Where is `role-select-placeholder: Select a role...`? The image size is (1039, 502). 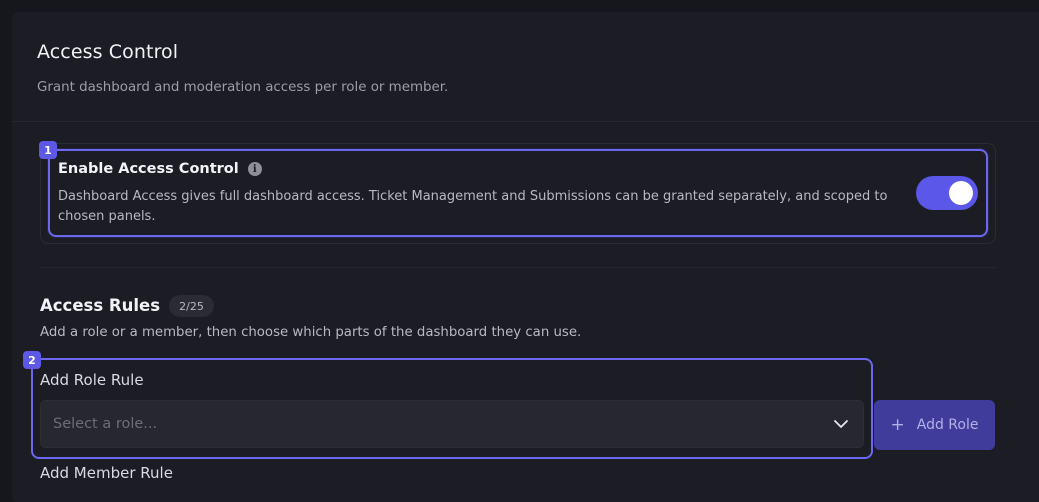
role-select-placeholder: Select a role... is located at coordinates (105, 424).